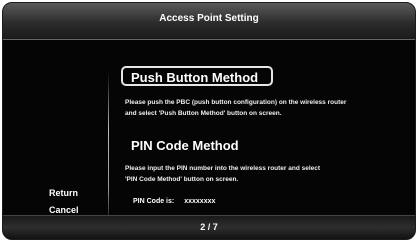 The width and height of the screenshot is (418, 242). Describe the element at coordinates (209, 18) in the screenshot. I see `dialog-title: Access Point Setting` at that location.